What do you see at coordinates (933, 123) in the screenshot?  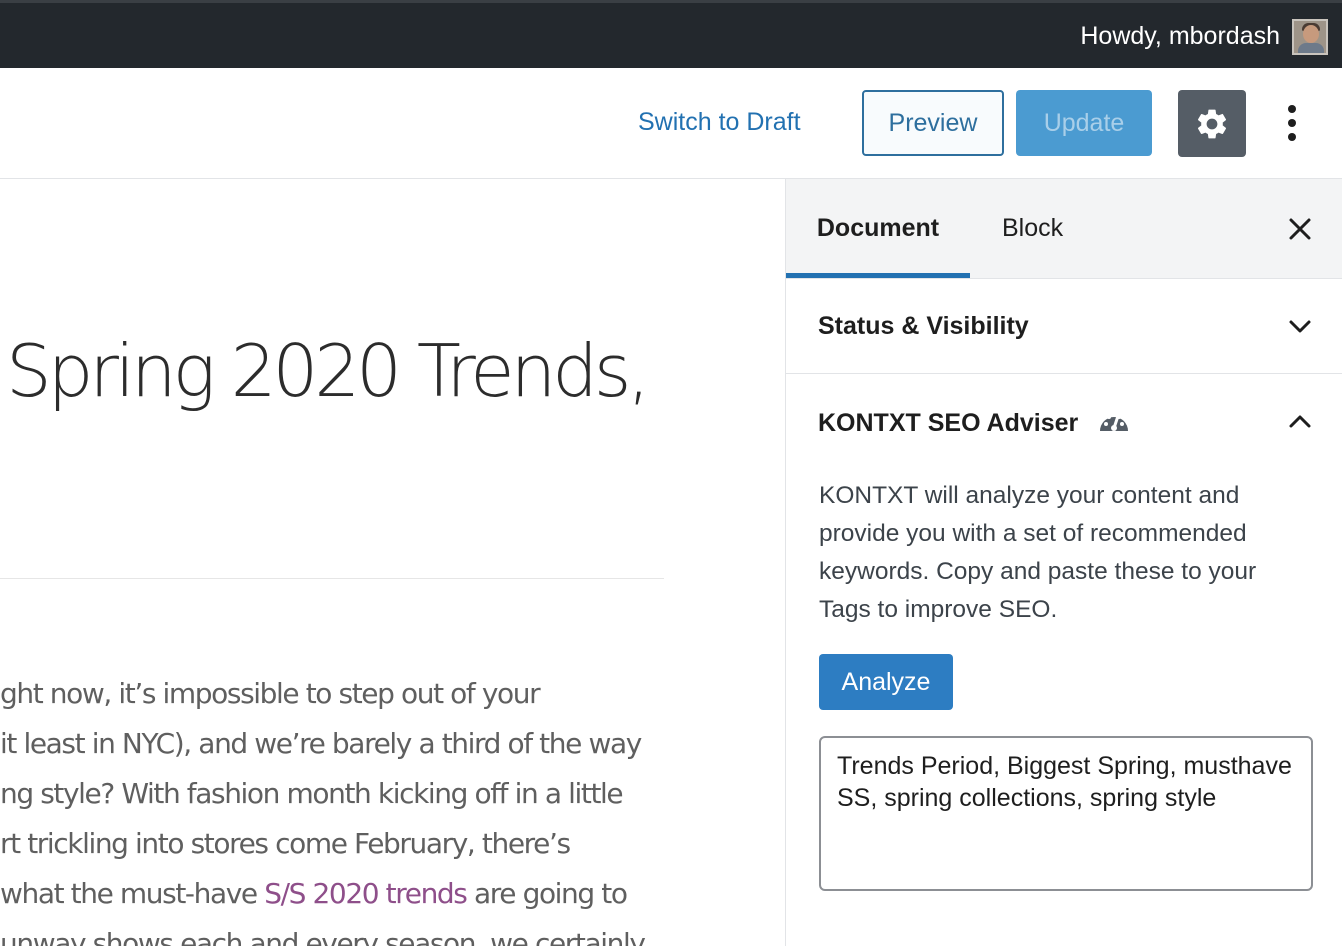 I see `preview-button: Preview` at bounding box center [933, 123].